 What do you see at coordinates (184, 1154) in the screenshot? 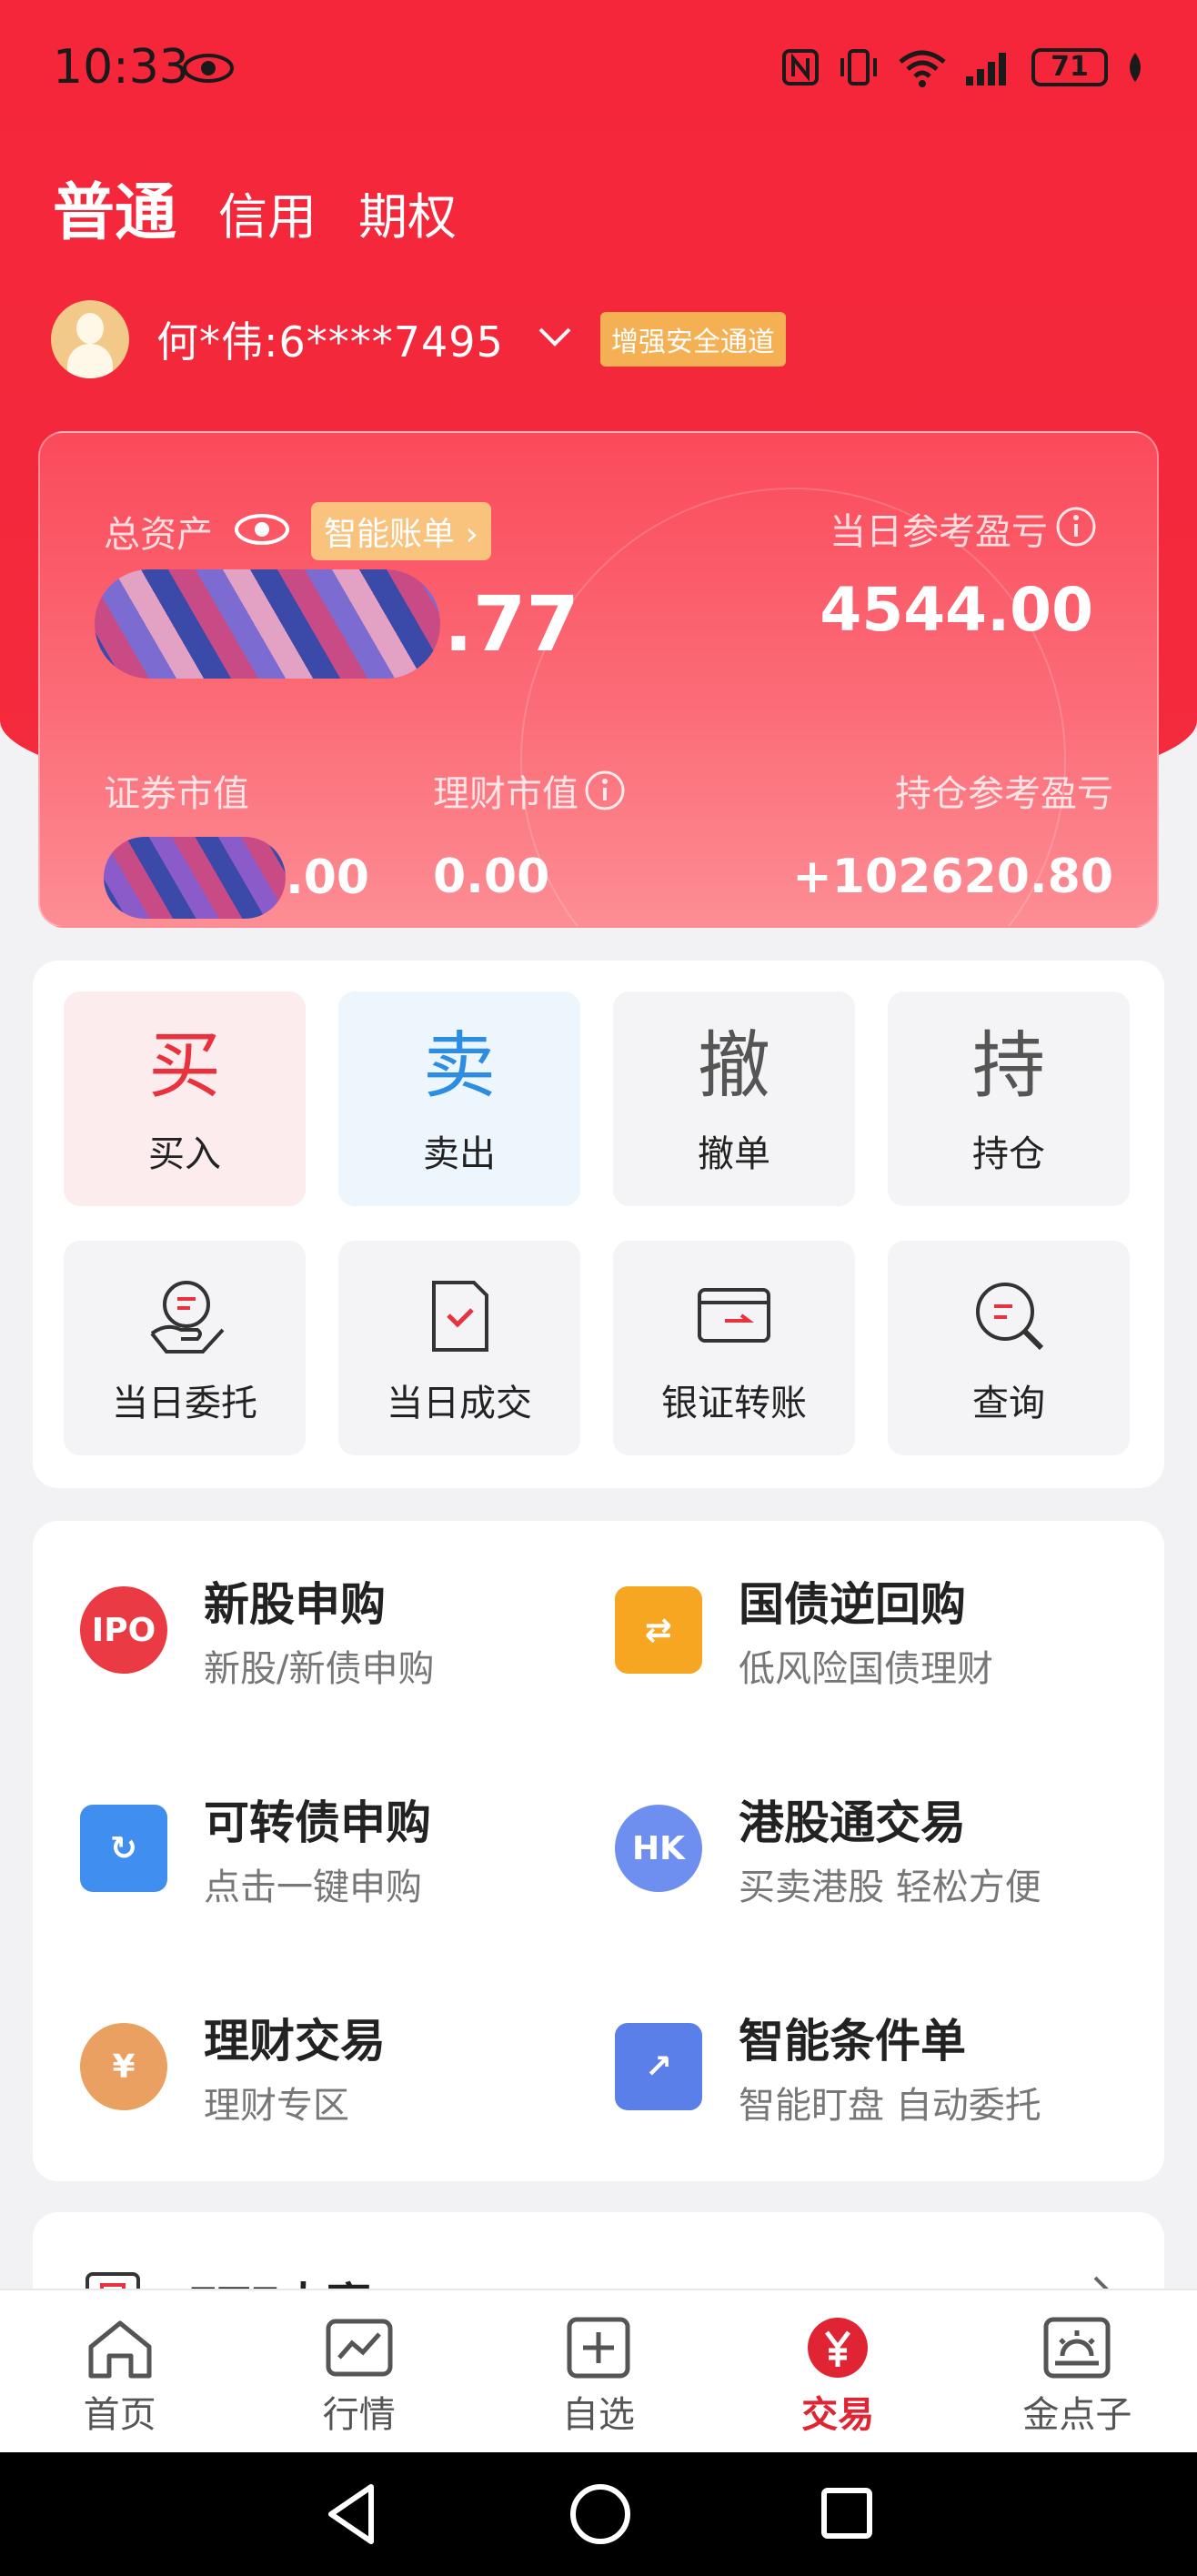
I see `buy-label: 买入` at bounding box center [184, 1154].